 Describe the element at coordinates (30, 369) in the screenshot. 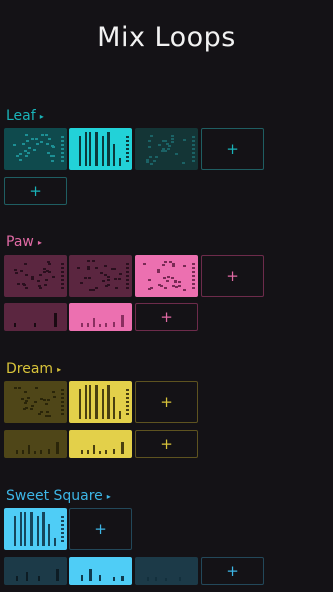

I see `section-name: Dream` at that location.